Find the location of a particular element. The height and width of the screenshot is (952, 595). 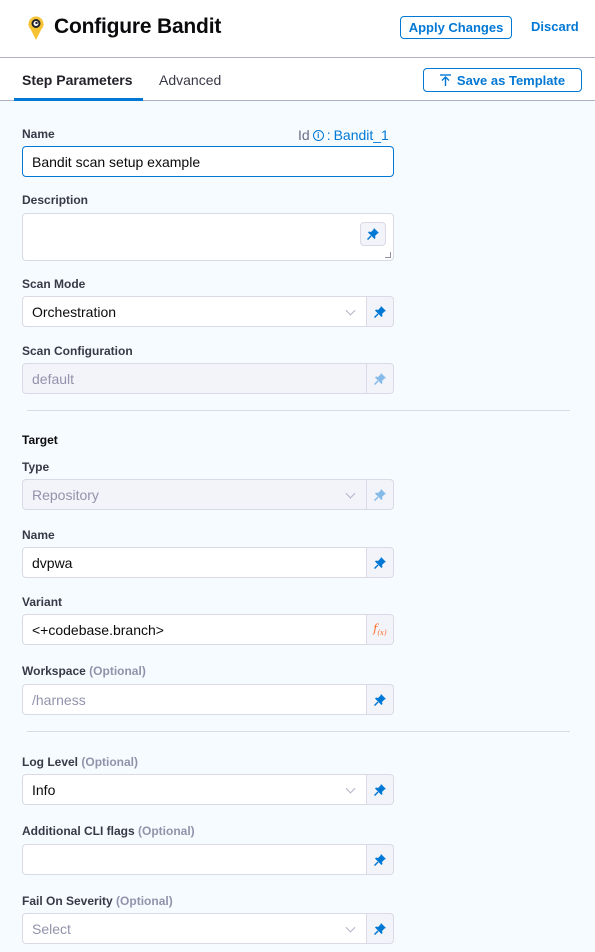

log-level-value: Info is located at coordinates (44, 789).